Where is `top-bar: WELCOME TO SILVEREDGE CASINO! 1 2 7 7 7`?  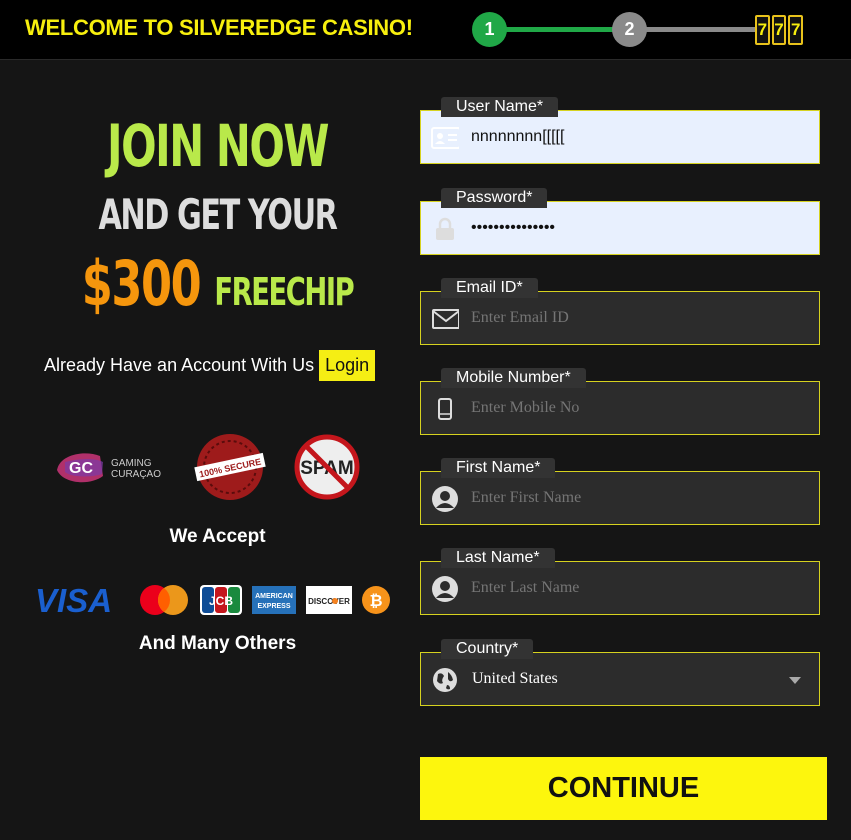 top-bar: WELCOME TO SILVEREDGE CASINO! 1 2 7 7 7 is located at coordinates (425, 30).